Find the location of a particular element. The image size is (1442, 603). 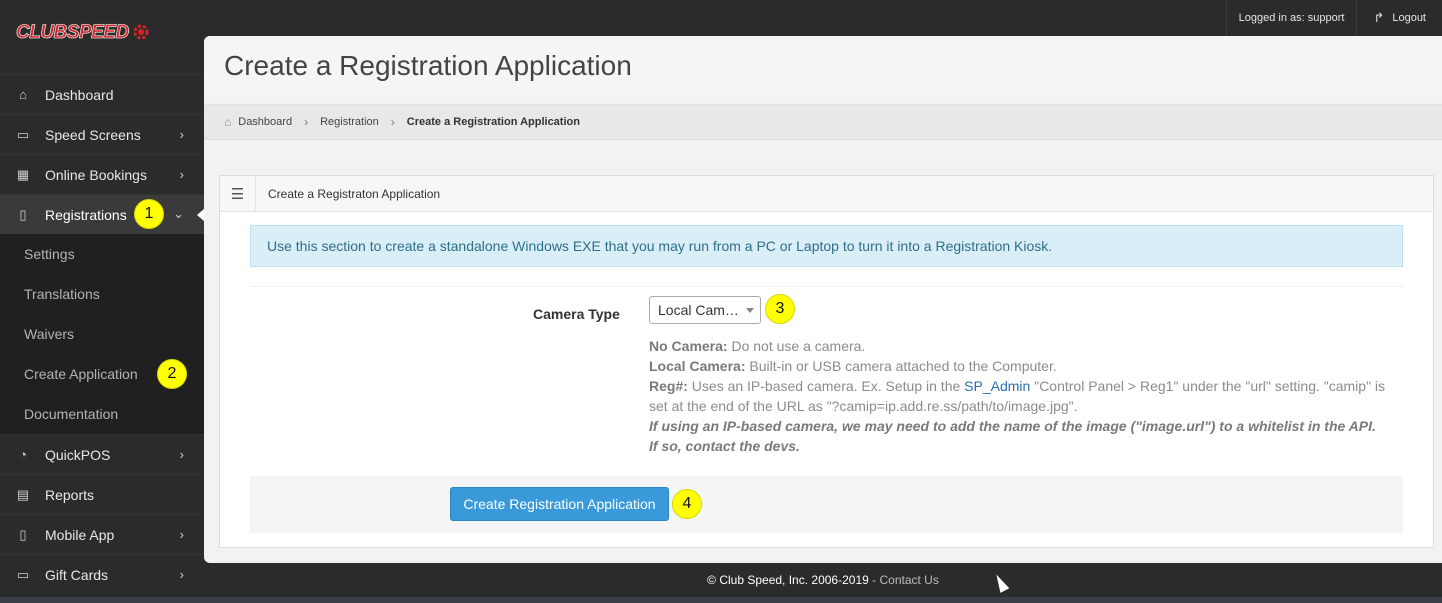

camera-type-label: Camera Type is located at coordinates (576, 314).